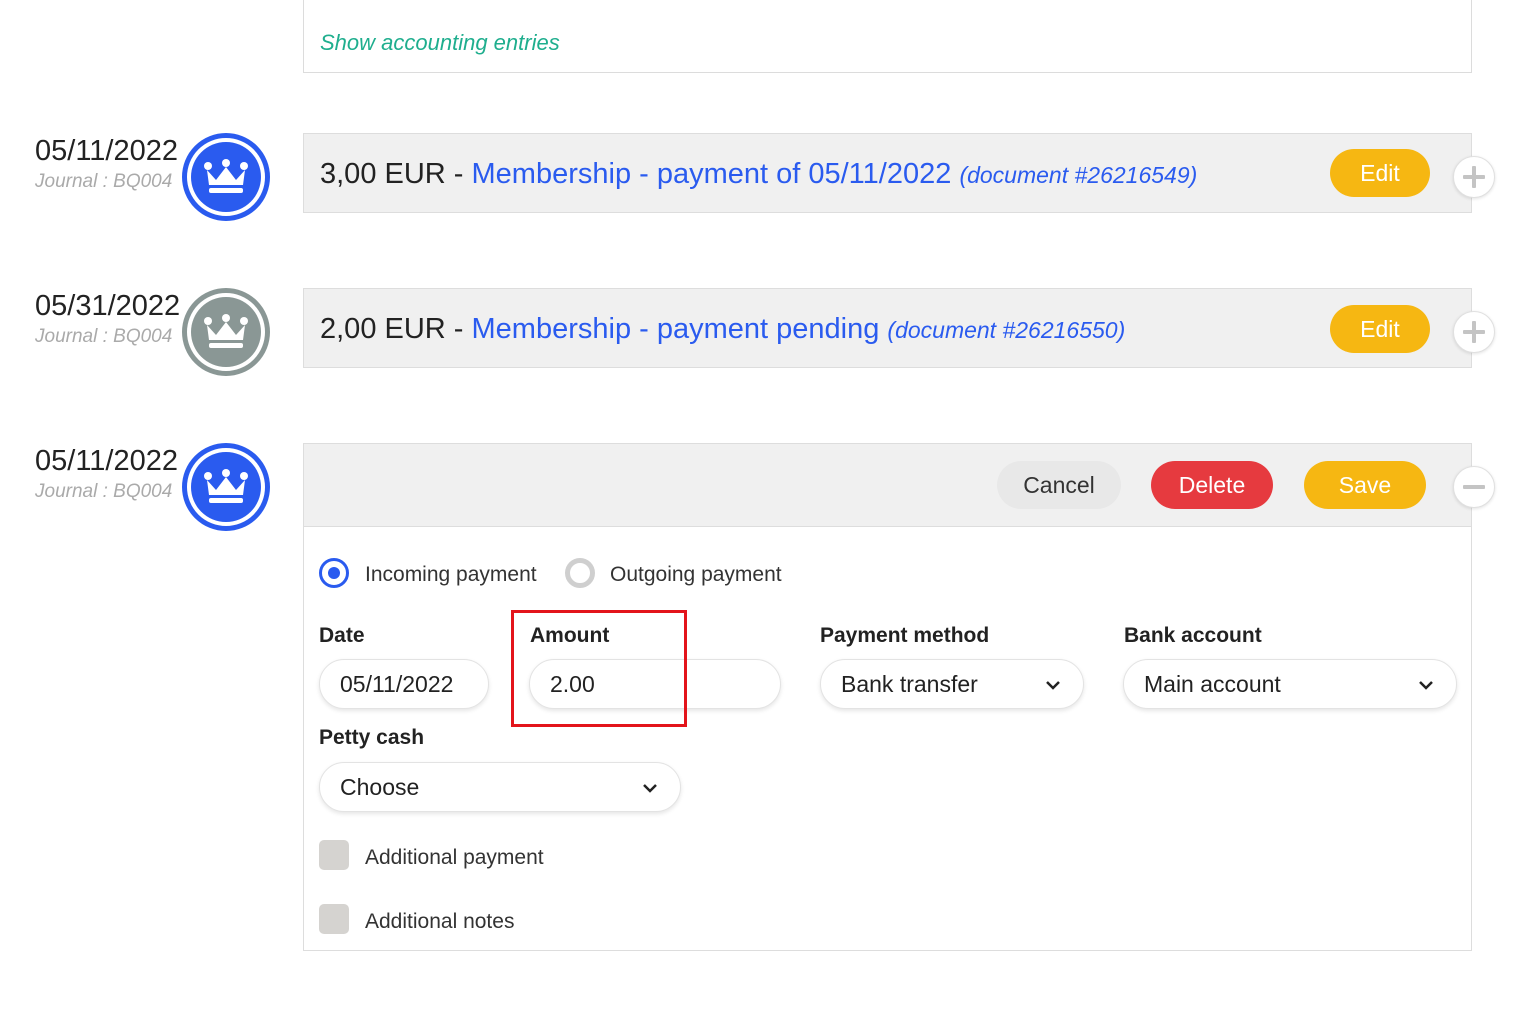 The image size is (1536, 1024). Describe the element at coordinates (1078, 175) in the screenshot. I see `entry-document-link: (document #26216549)` at that location.